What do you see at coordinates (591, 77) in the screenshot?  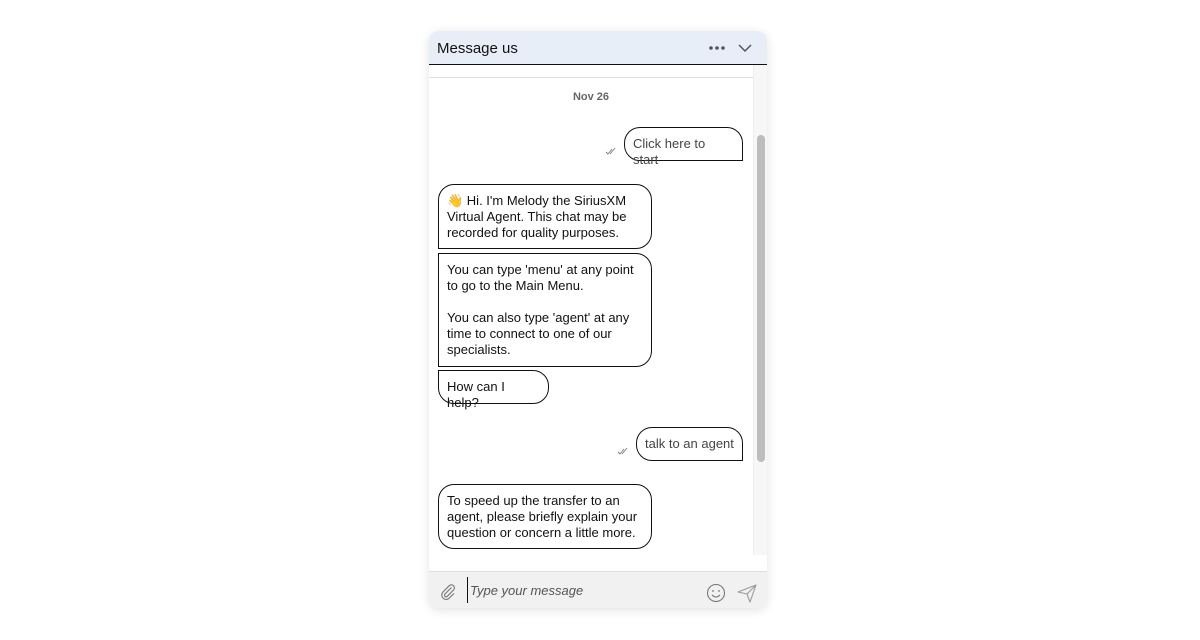 I see `divider` at bounding box center [591, 77].